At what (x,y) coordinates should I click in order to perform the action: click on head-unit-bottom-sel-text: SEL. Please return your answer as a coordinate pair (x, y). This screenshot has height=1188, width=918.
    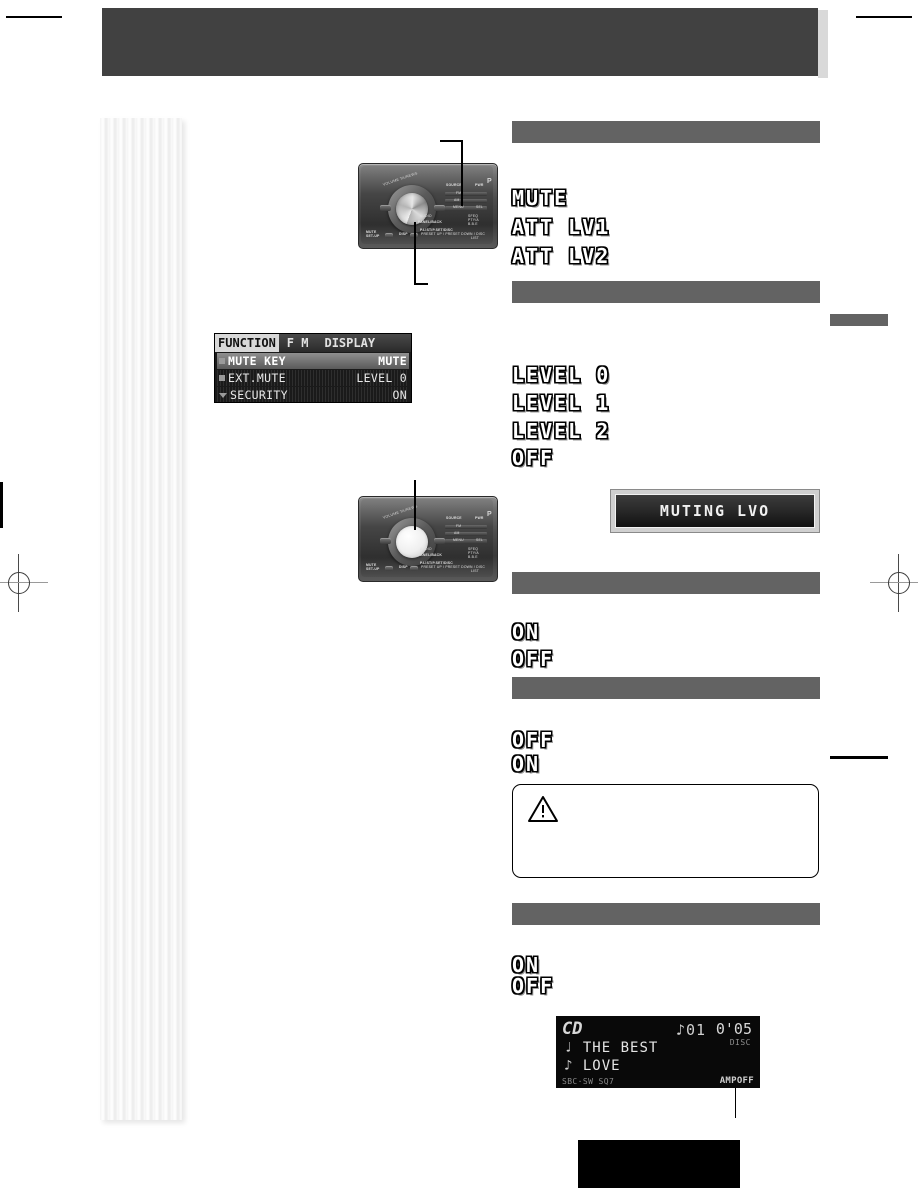
    Looking at the image, I should click on (480, 540).